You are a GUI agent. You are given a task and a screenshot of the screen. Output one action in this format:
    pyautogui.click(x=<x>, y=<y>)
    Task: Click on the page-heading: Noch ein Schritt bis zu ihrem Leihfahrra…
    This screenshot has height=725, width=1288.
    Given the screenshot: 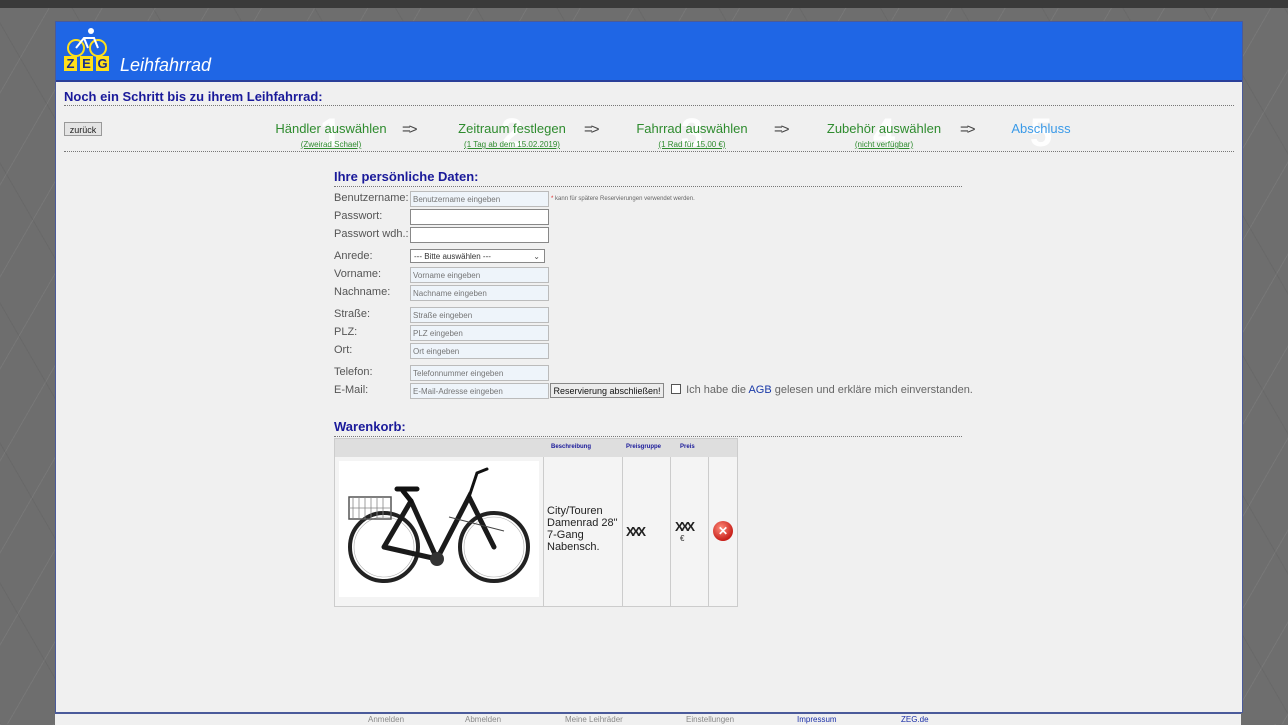 What is the action you would take?
    pyautogui.click(x=193, y=96)
    